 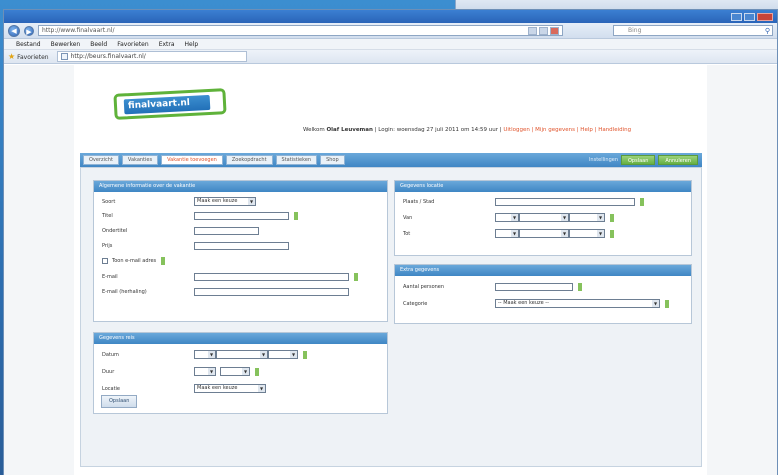 I want to click on menu-beeld: Beeld, so click(x=98, y=44).